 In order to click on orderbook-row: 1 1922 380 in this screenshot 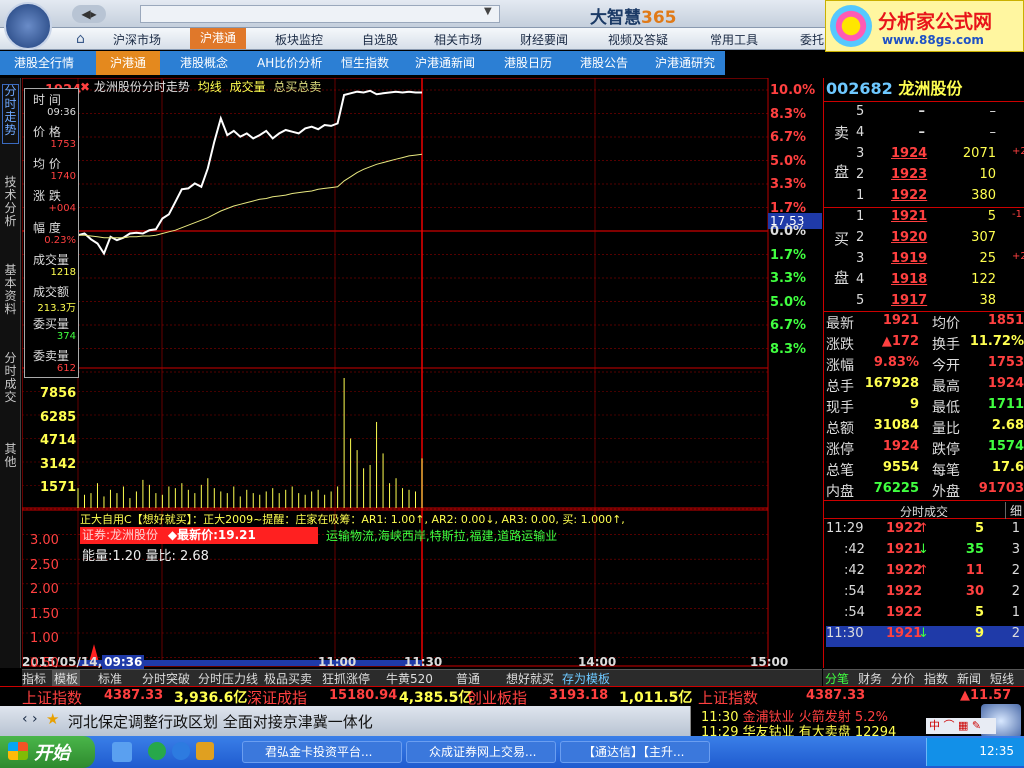, I will do `click(940, 198)`.